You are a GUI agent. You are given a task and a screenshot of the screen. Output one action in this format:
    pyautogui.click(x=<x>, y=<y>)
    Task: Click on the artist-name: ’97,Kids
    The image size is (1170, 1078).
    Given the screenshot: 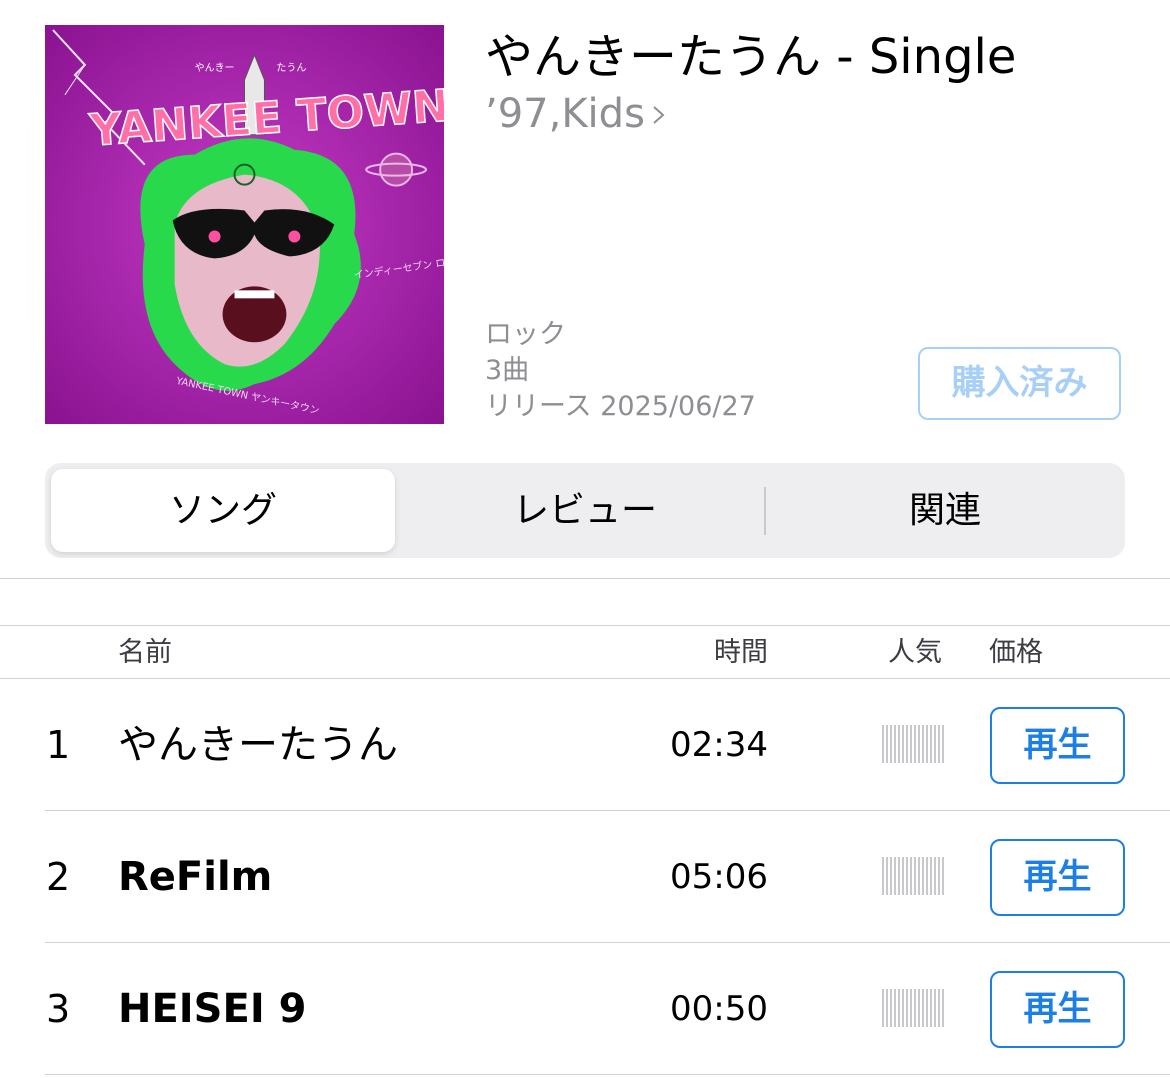 What is the action you would take?
    pyautogui.click(x=565, y=114)
    